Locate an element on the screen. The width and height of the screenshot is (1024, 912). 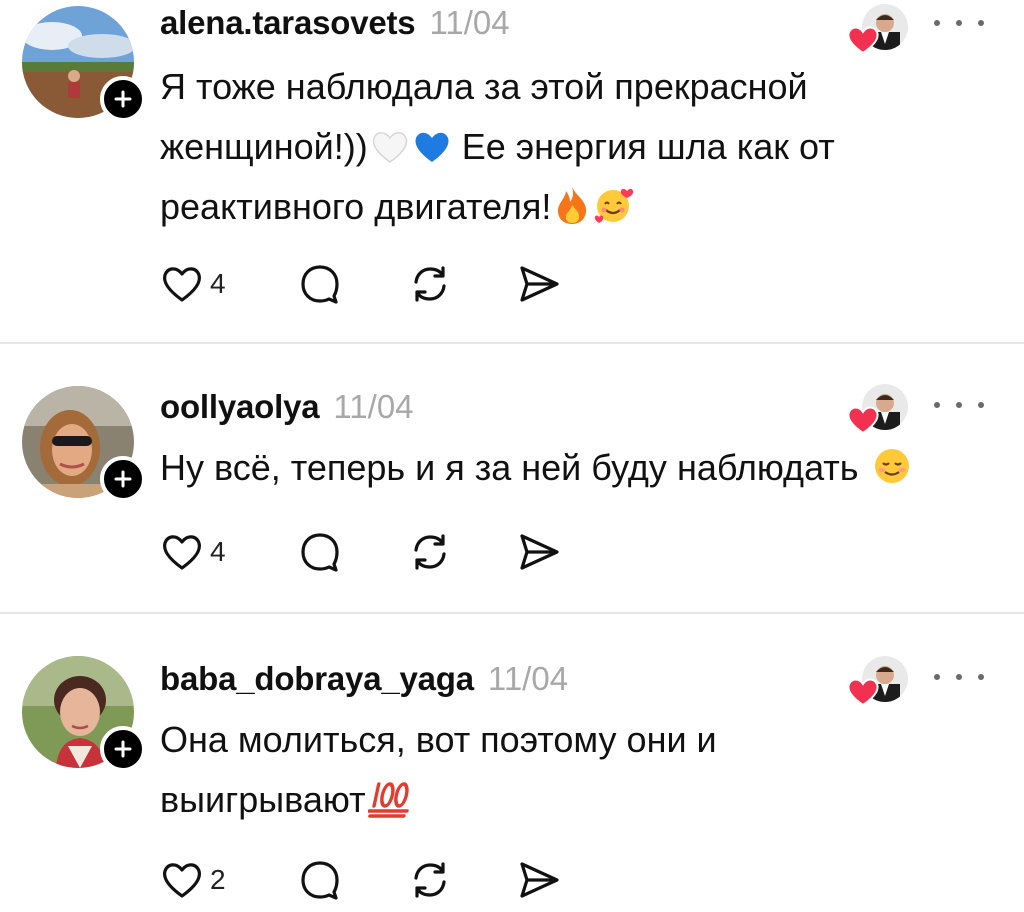
blue-heart-icon is located at coordinates (432, 147).